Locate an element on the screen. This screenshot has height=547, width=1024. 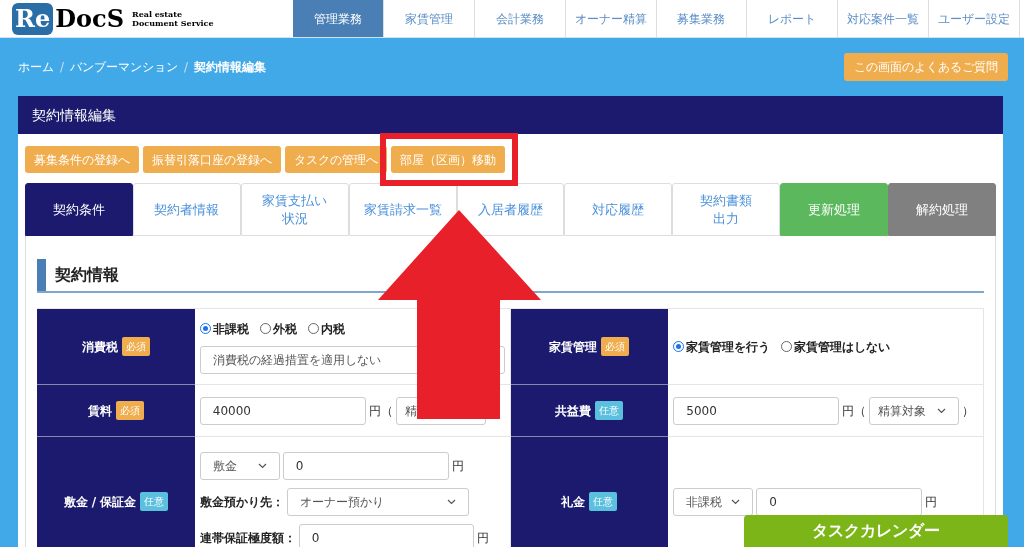
radio-label: 外税 is located at coordinates (284, 328).